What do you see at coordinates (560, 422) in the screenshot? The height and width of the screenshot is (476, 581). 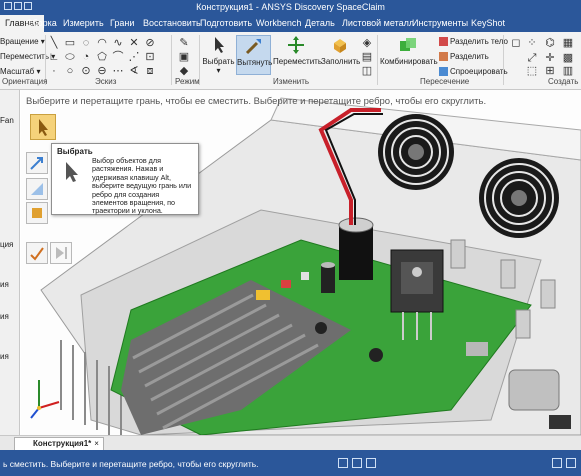 I see `side-port` at bounding box center [560, 422].